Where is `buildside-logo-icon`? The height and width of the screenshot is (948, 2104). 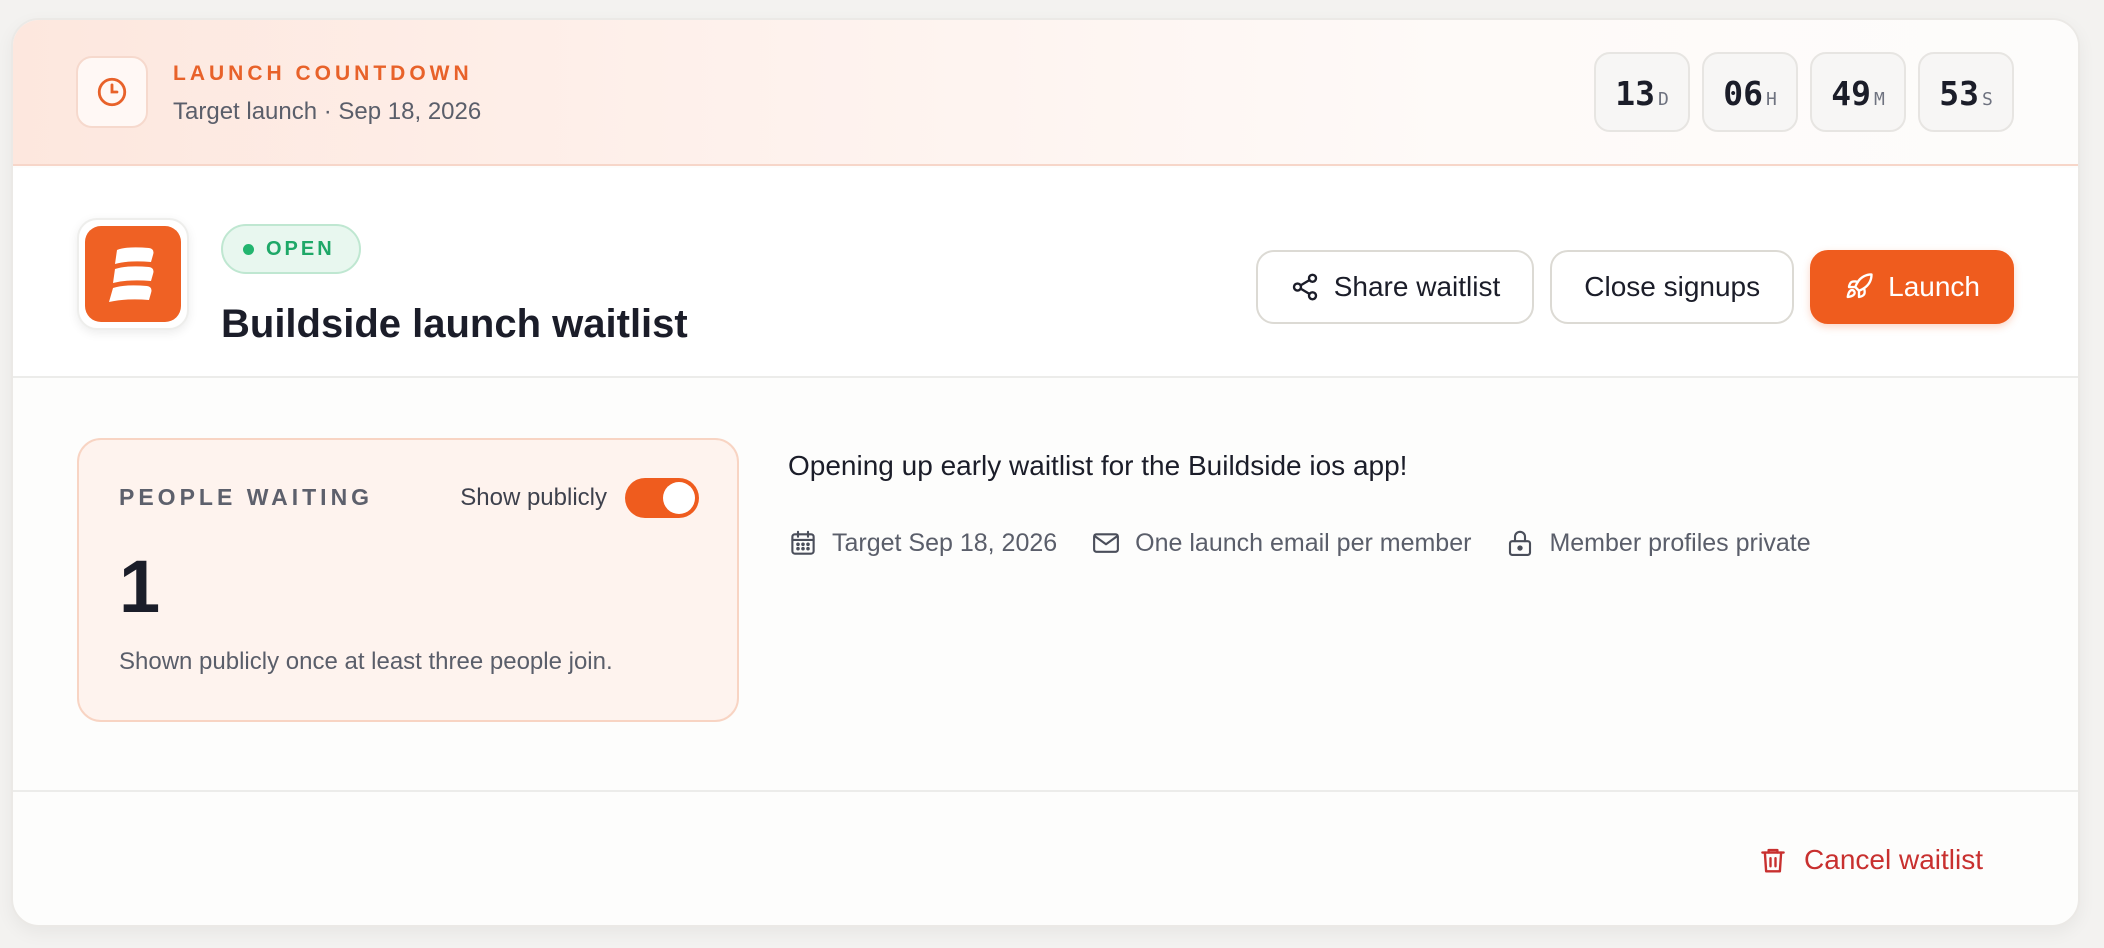 buildside-logo-icon is located at coordinates (133, 274).